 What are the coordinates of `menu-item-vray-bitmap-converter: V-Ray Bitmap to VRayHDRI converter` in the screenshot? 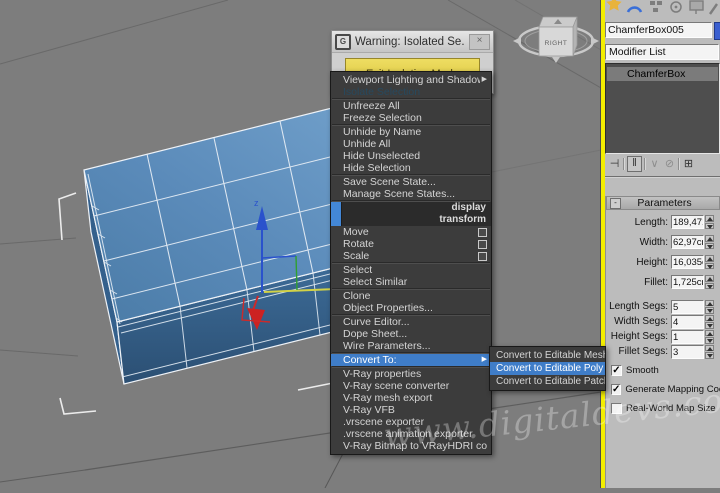 It's located at (411, 446).